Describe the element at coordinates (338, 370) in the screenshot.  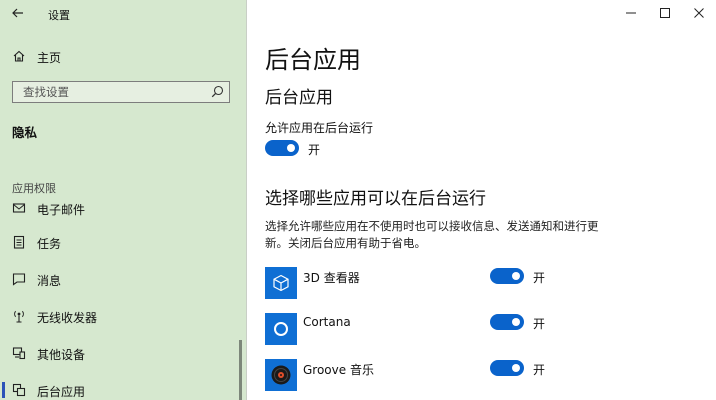
I see `app-name: Groove 音乐` at that location.